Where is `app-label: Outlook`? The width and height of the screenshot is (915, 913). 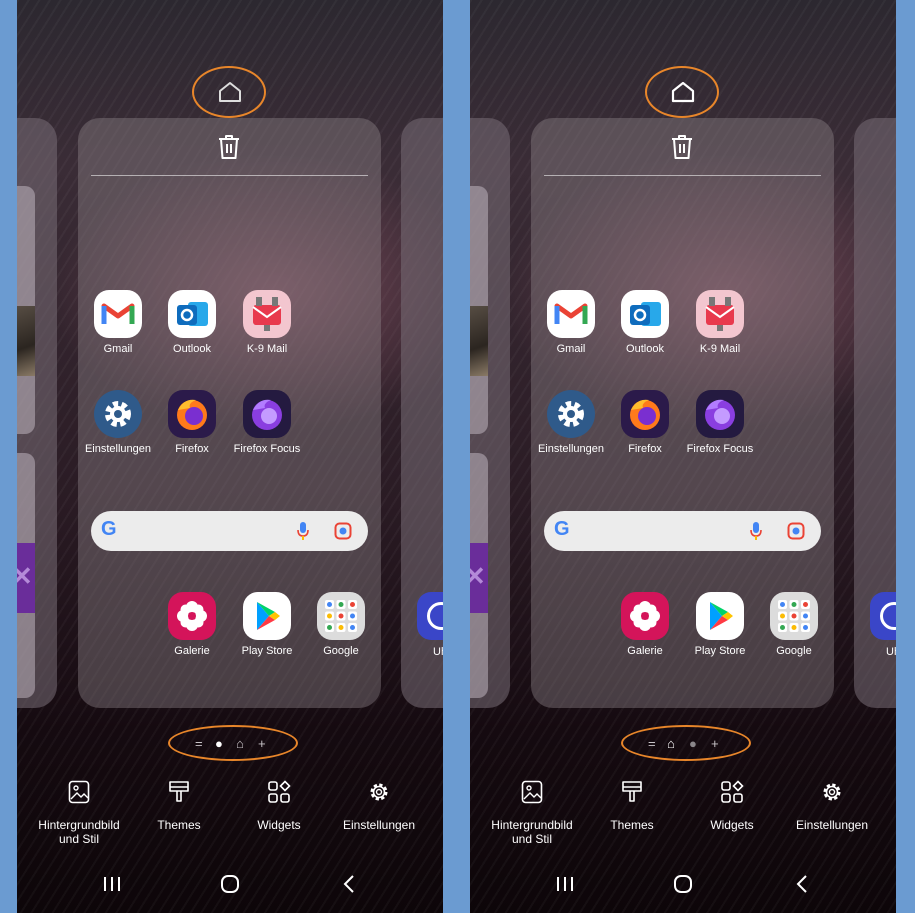
app-label: Outlook is located at coordinates (645, 349).